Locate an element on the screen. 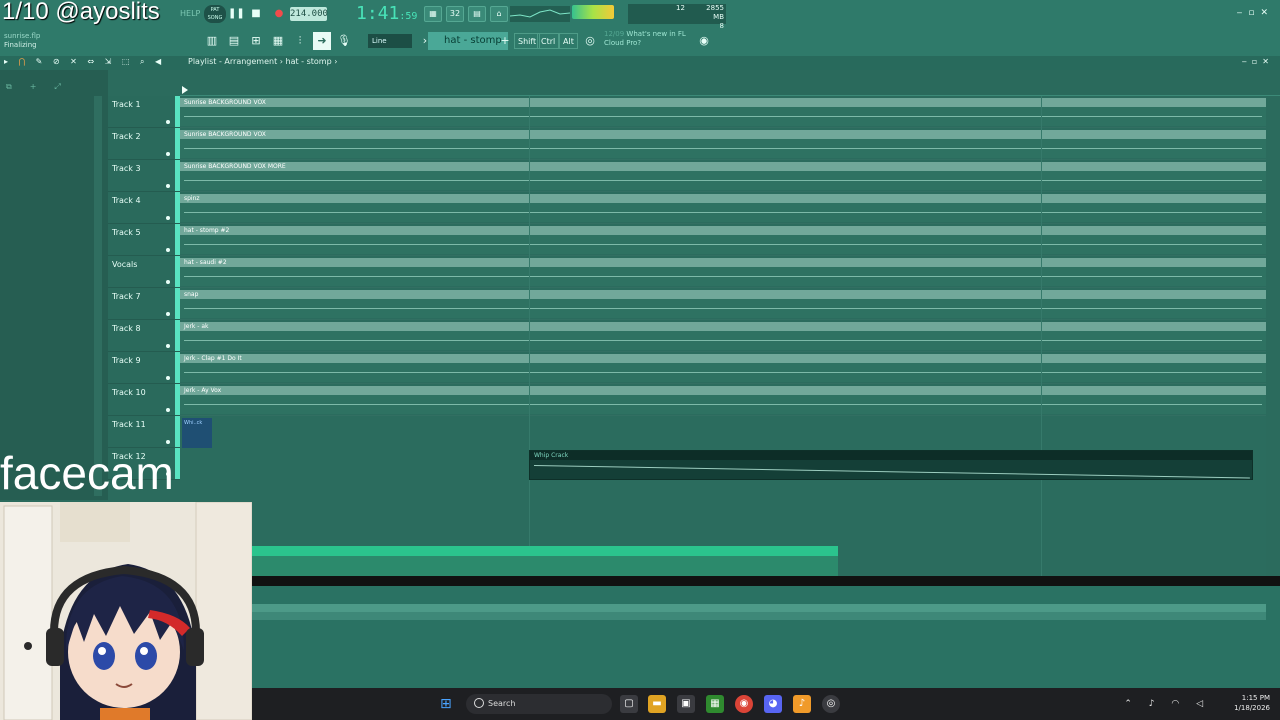  lower-clip-header is located at coordinates (759, 608).